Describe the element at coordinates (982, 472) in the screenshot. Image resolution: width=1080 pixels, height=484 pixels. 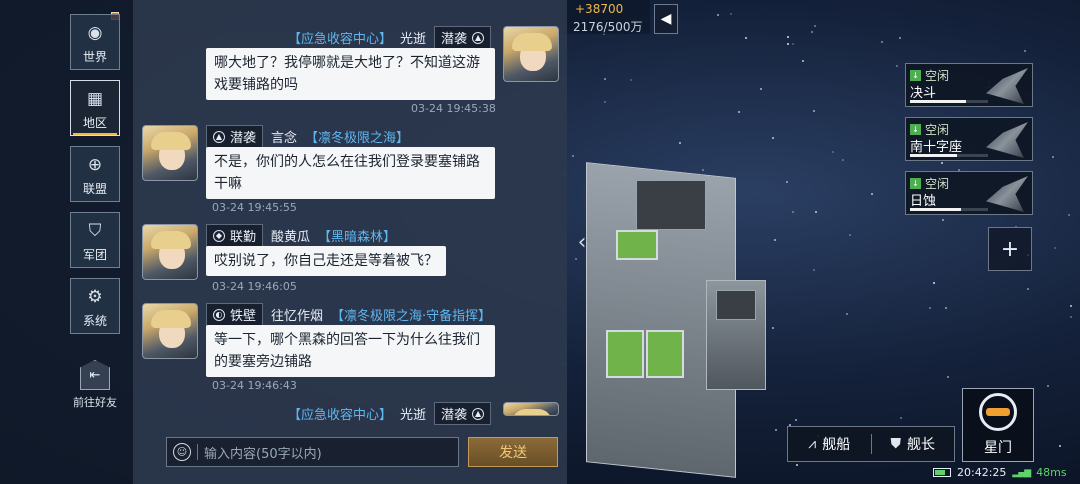
I see `clock: 20:42:25` at that location.